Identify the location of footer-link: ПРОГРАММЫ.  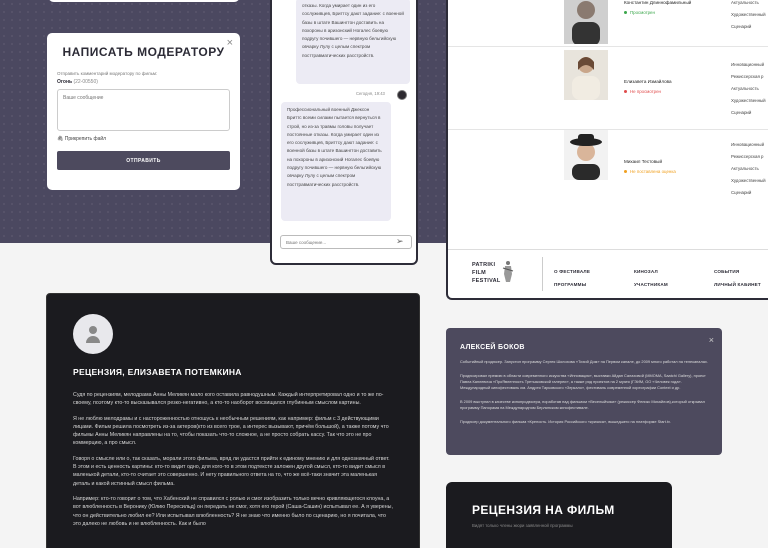
(572, 284).